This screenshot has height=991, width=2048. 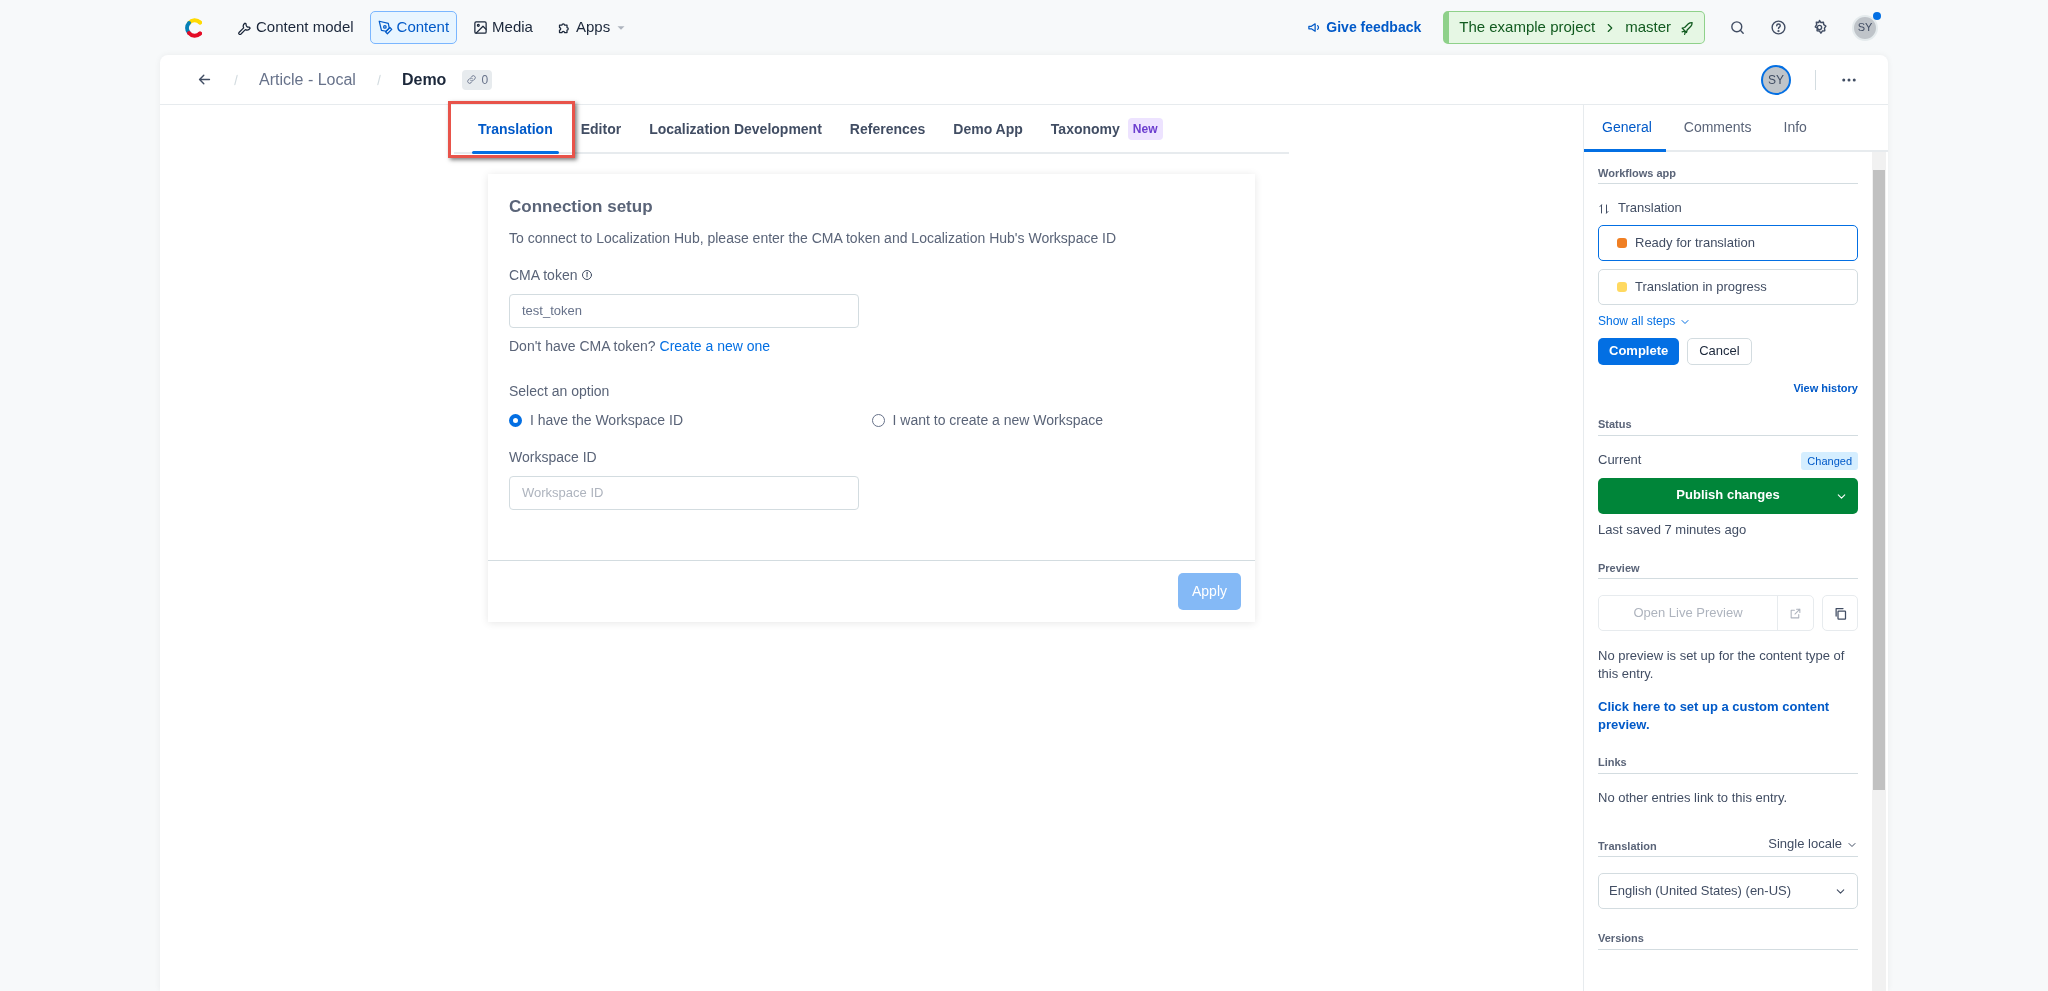 I want to click on option-label: I have the Workspace ID, so click(x=607, y=420).